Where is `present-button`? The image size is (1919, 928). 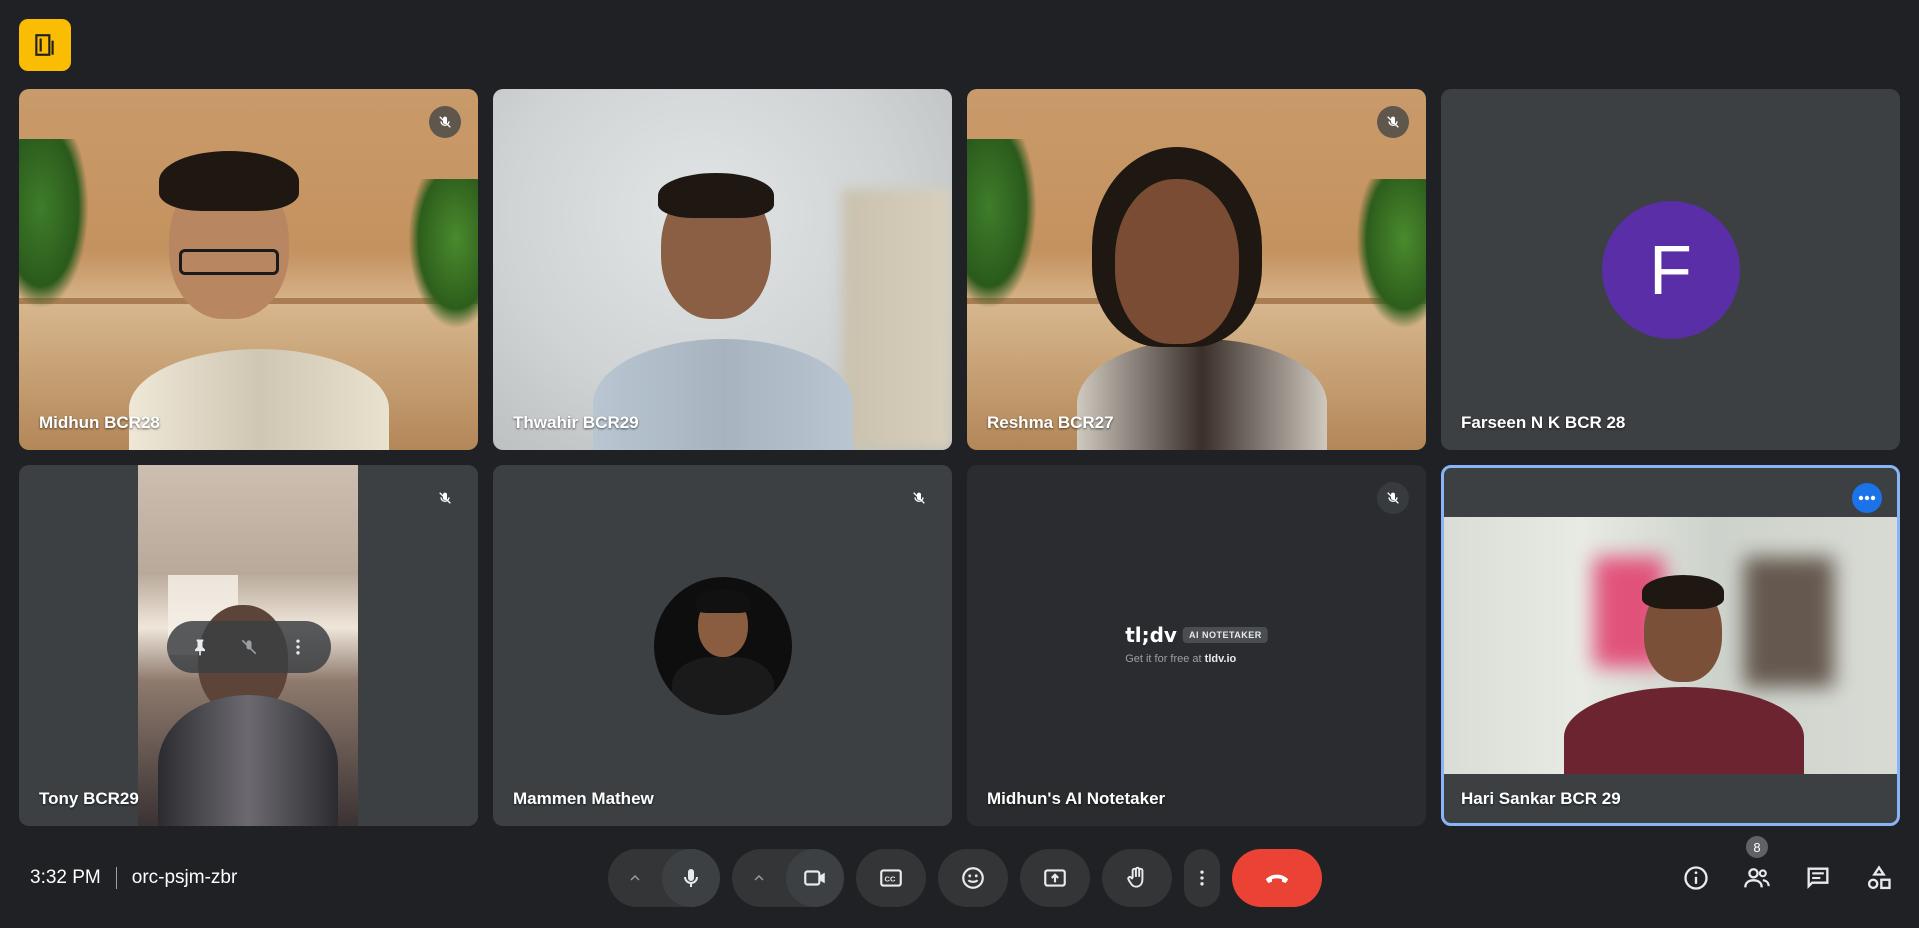
present-button is located at coordinates (1055, 878).